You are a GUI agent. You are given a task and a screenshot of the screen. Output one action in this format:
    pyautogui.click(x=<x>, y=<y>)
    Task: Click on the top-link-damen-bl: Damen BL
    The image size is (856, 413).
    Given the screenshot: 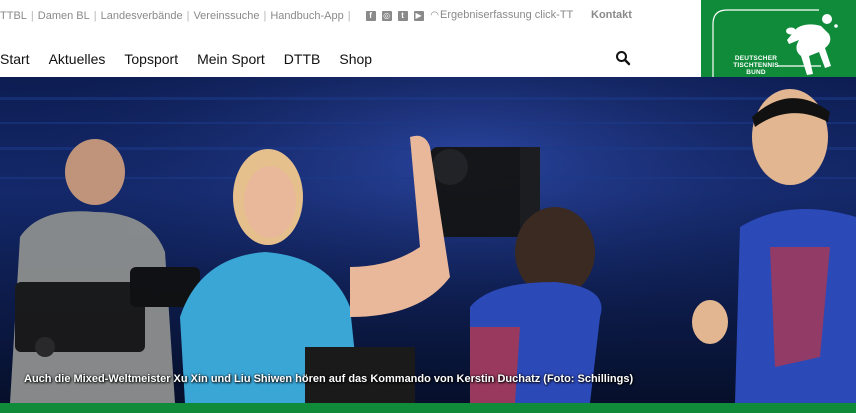 What is the action you would take?
    pyautogui.click(x=64, y=16)
    